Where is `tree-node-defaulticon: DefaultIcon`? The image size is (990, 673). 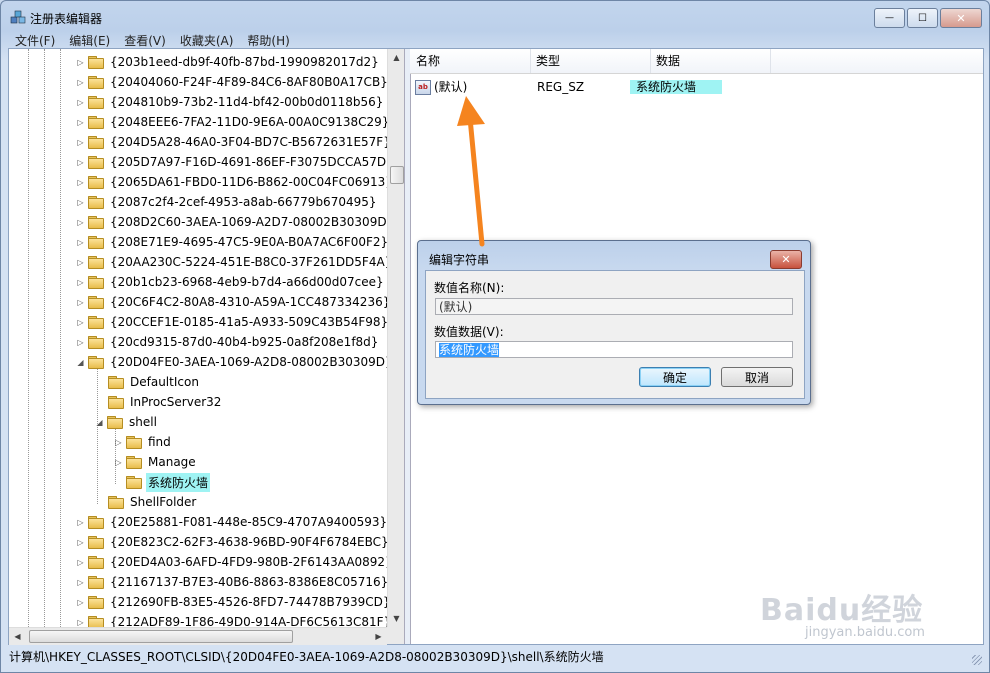
tree-node-defaulticon: DefaultIcon is located at coordinates (154, 382).